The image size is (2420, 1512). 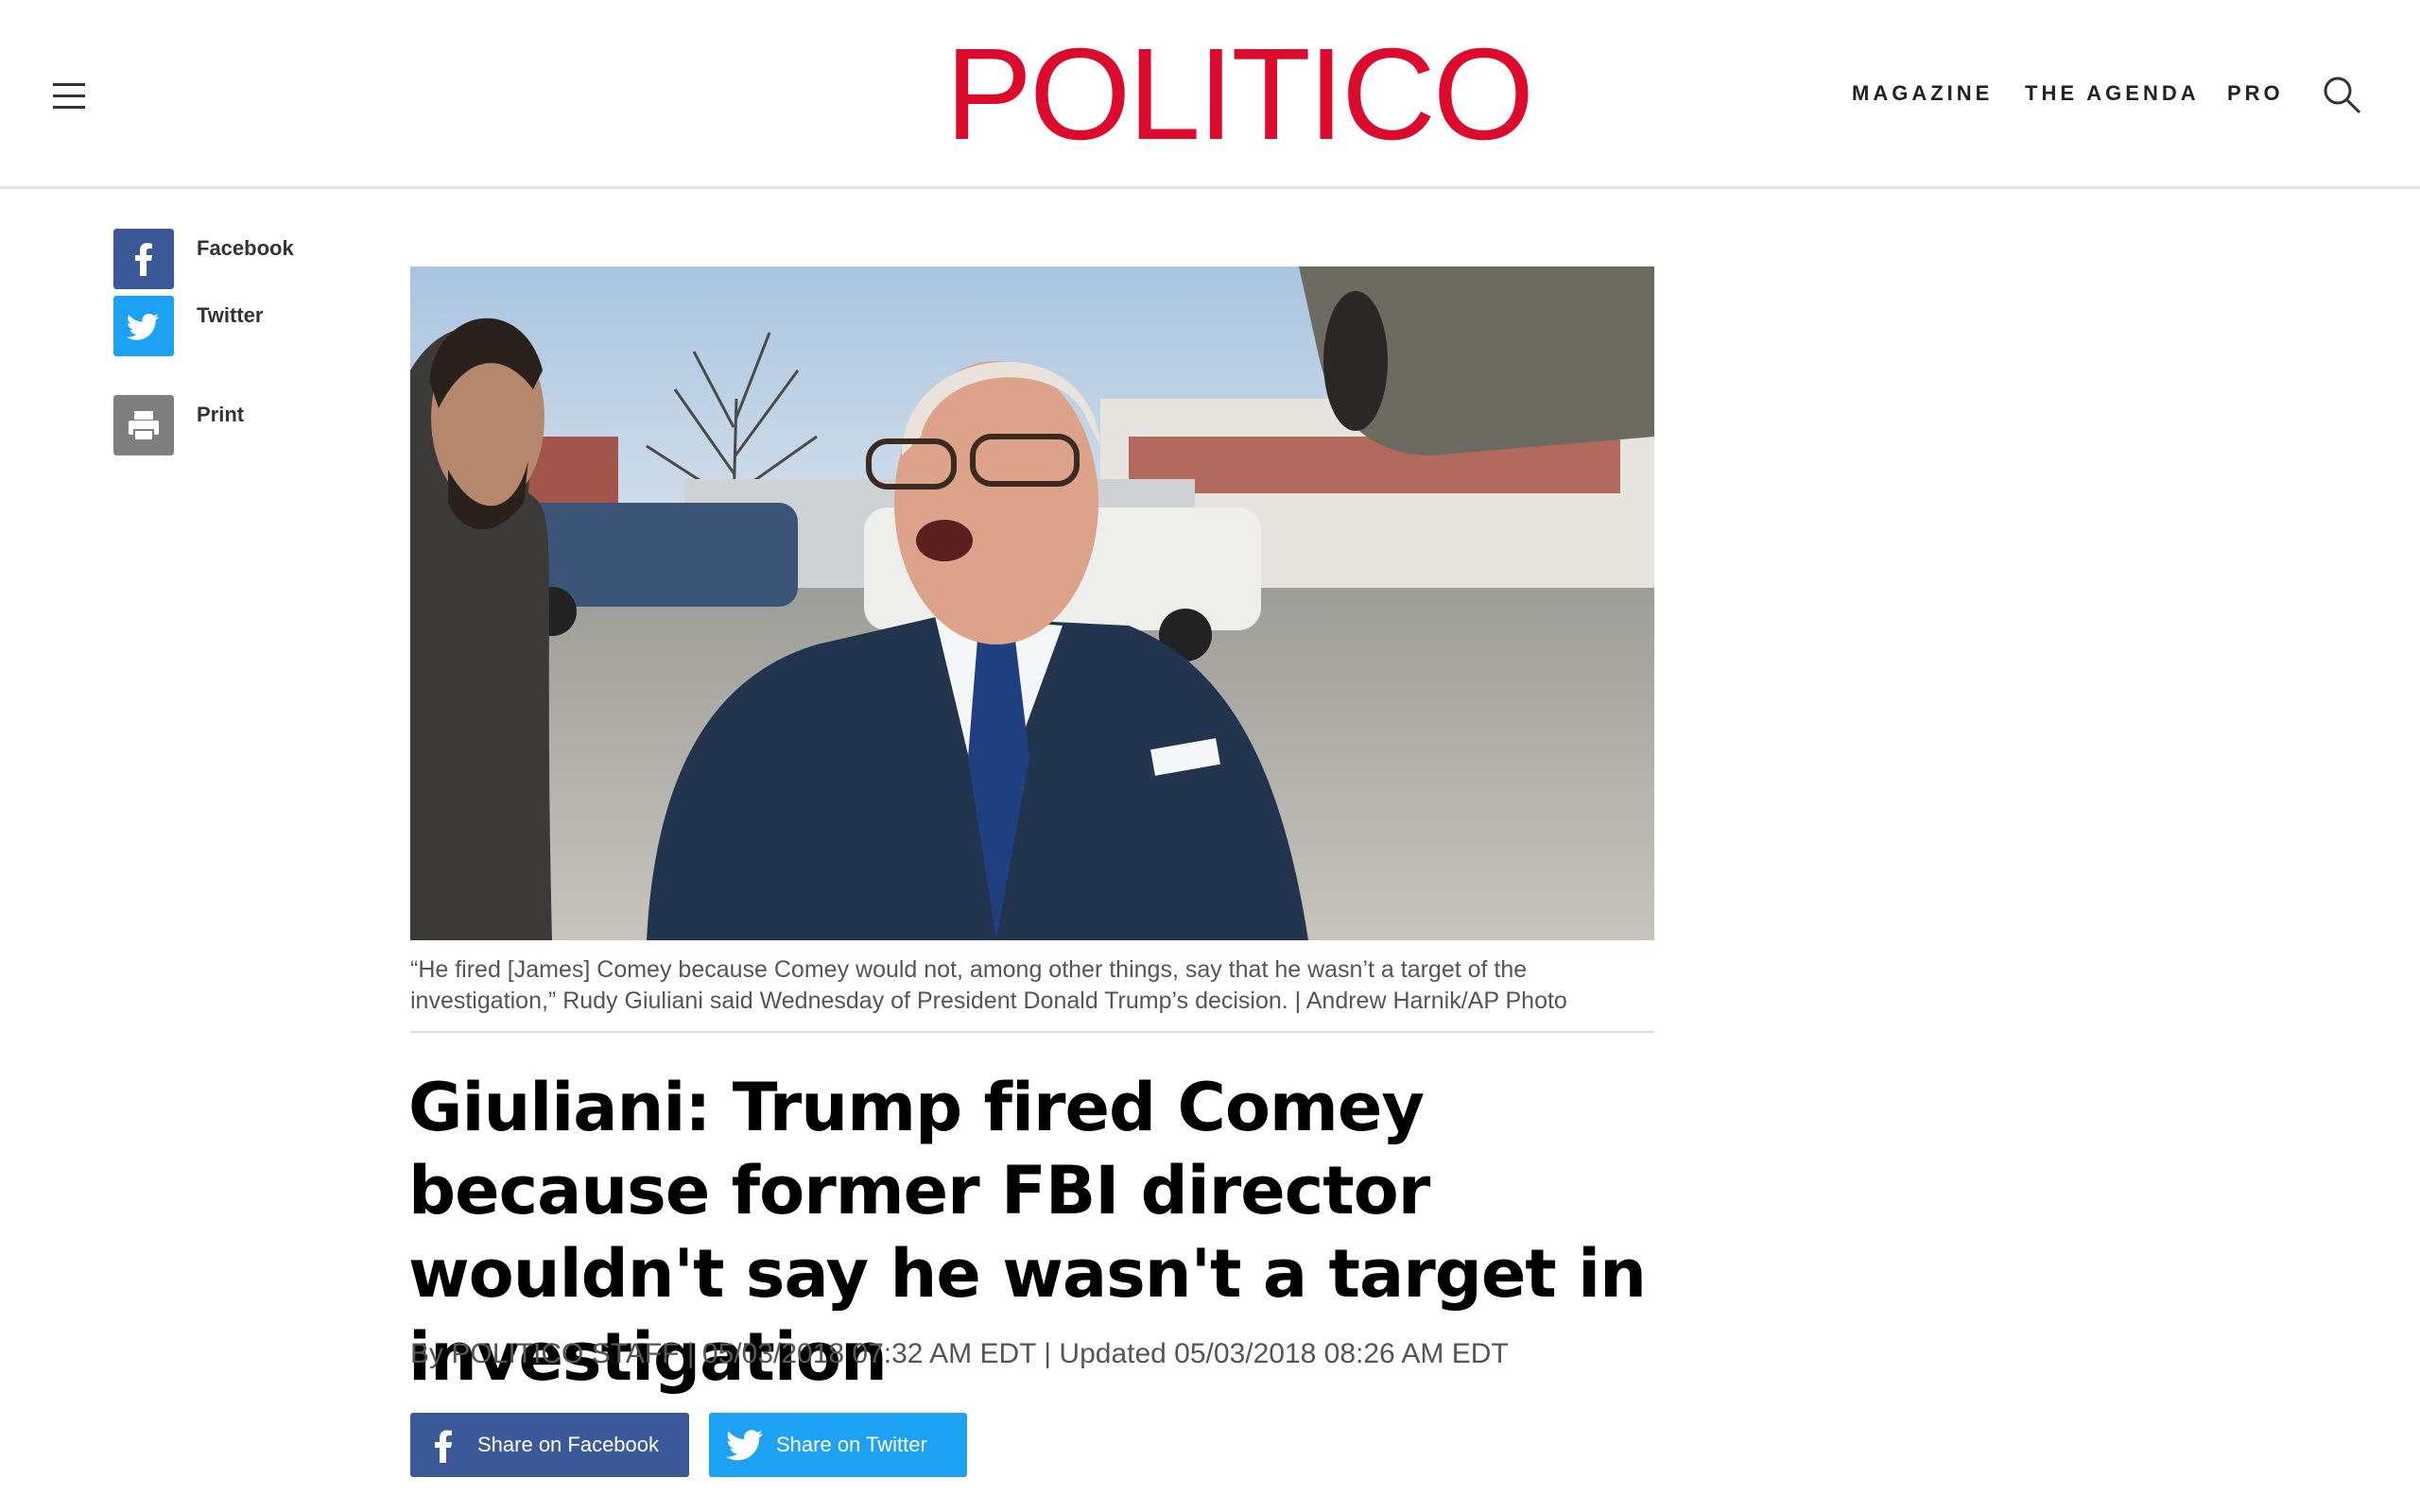 I want to click on share-facebook-button: Share on Facebook, so click(x=550, y=1445).